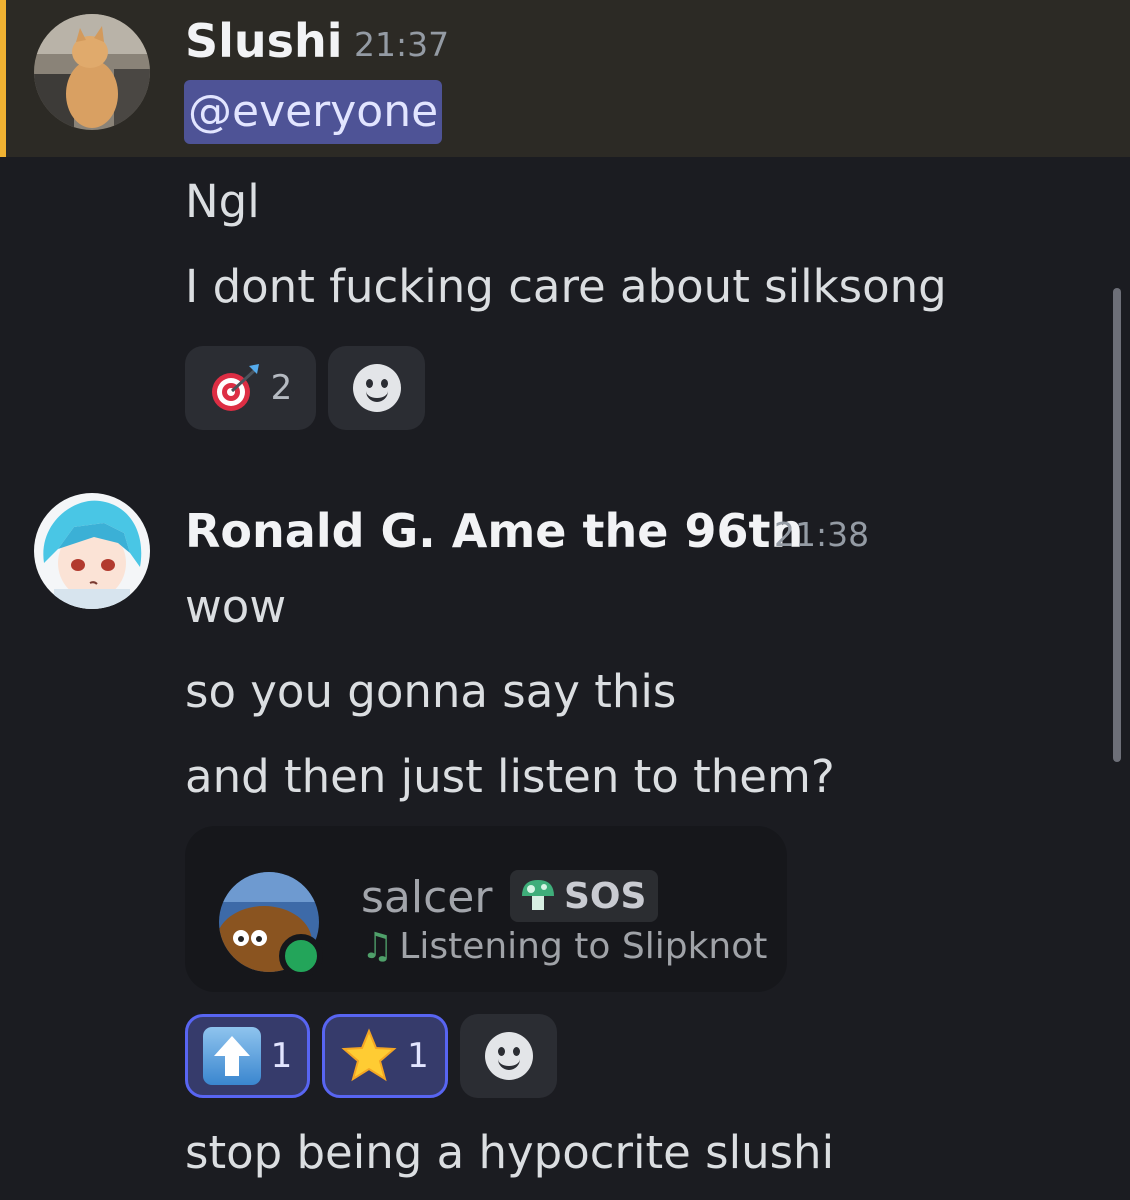 The image size is (1130, 1200). Describe the element at coordinates (822, 534) in the screenshot. I see `timestamp: 21:38` at that location.